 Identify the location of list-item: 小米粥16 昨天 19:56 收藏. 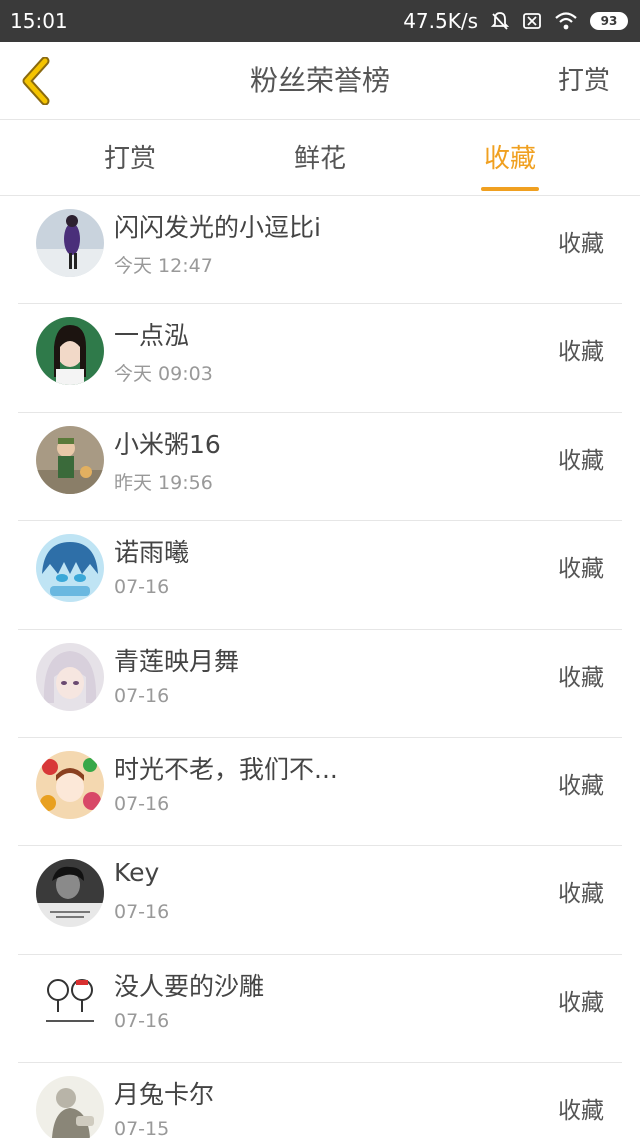
(320, 467).